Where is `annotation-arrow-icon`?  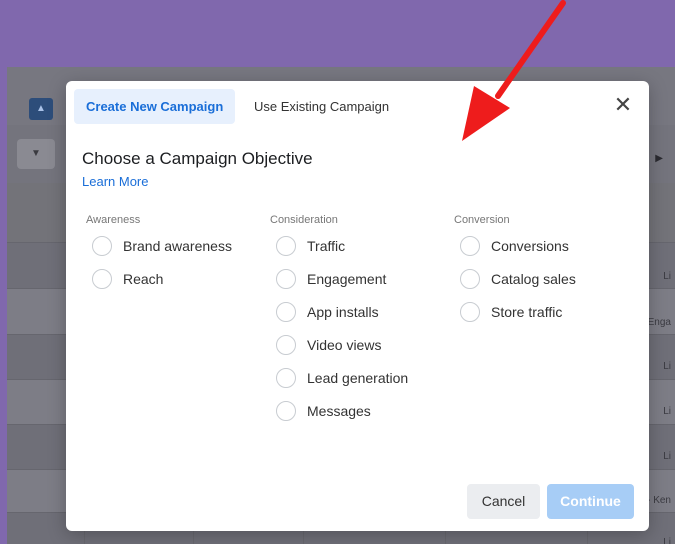 annotation-arrow-icon is located at coordinates (514, 70).